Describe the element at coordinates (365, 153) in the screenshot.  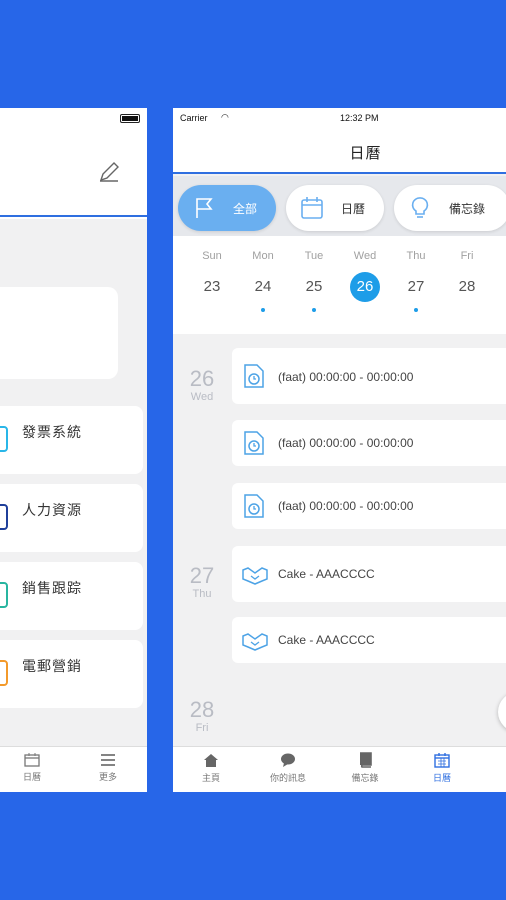
I see `page-title: 日曆` at that location.